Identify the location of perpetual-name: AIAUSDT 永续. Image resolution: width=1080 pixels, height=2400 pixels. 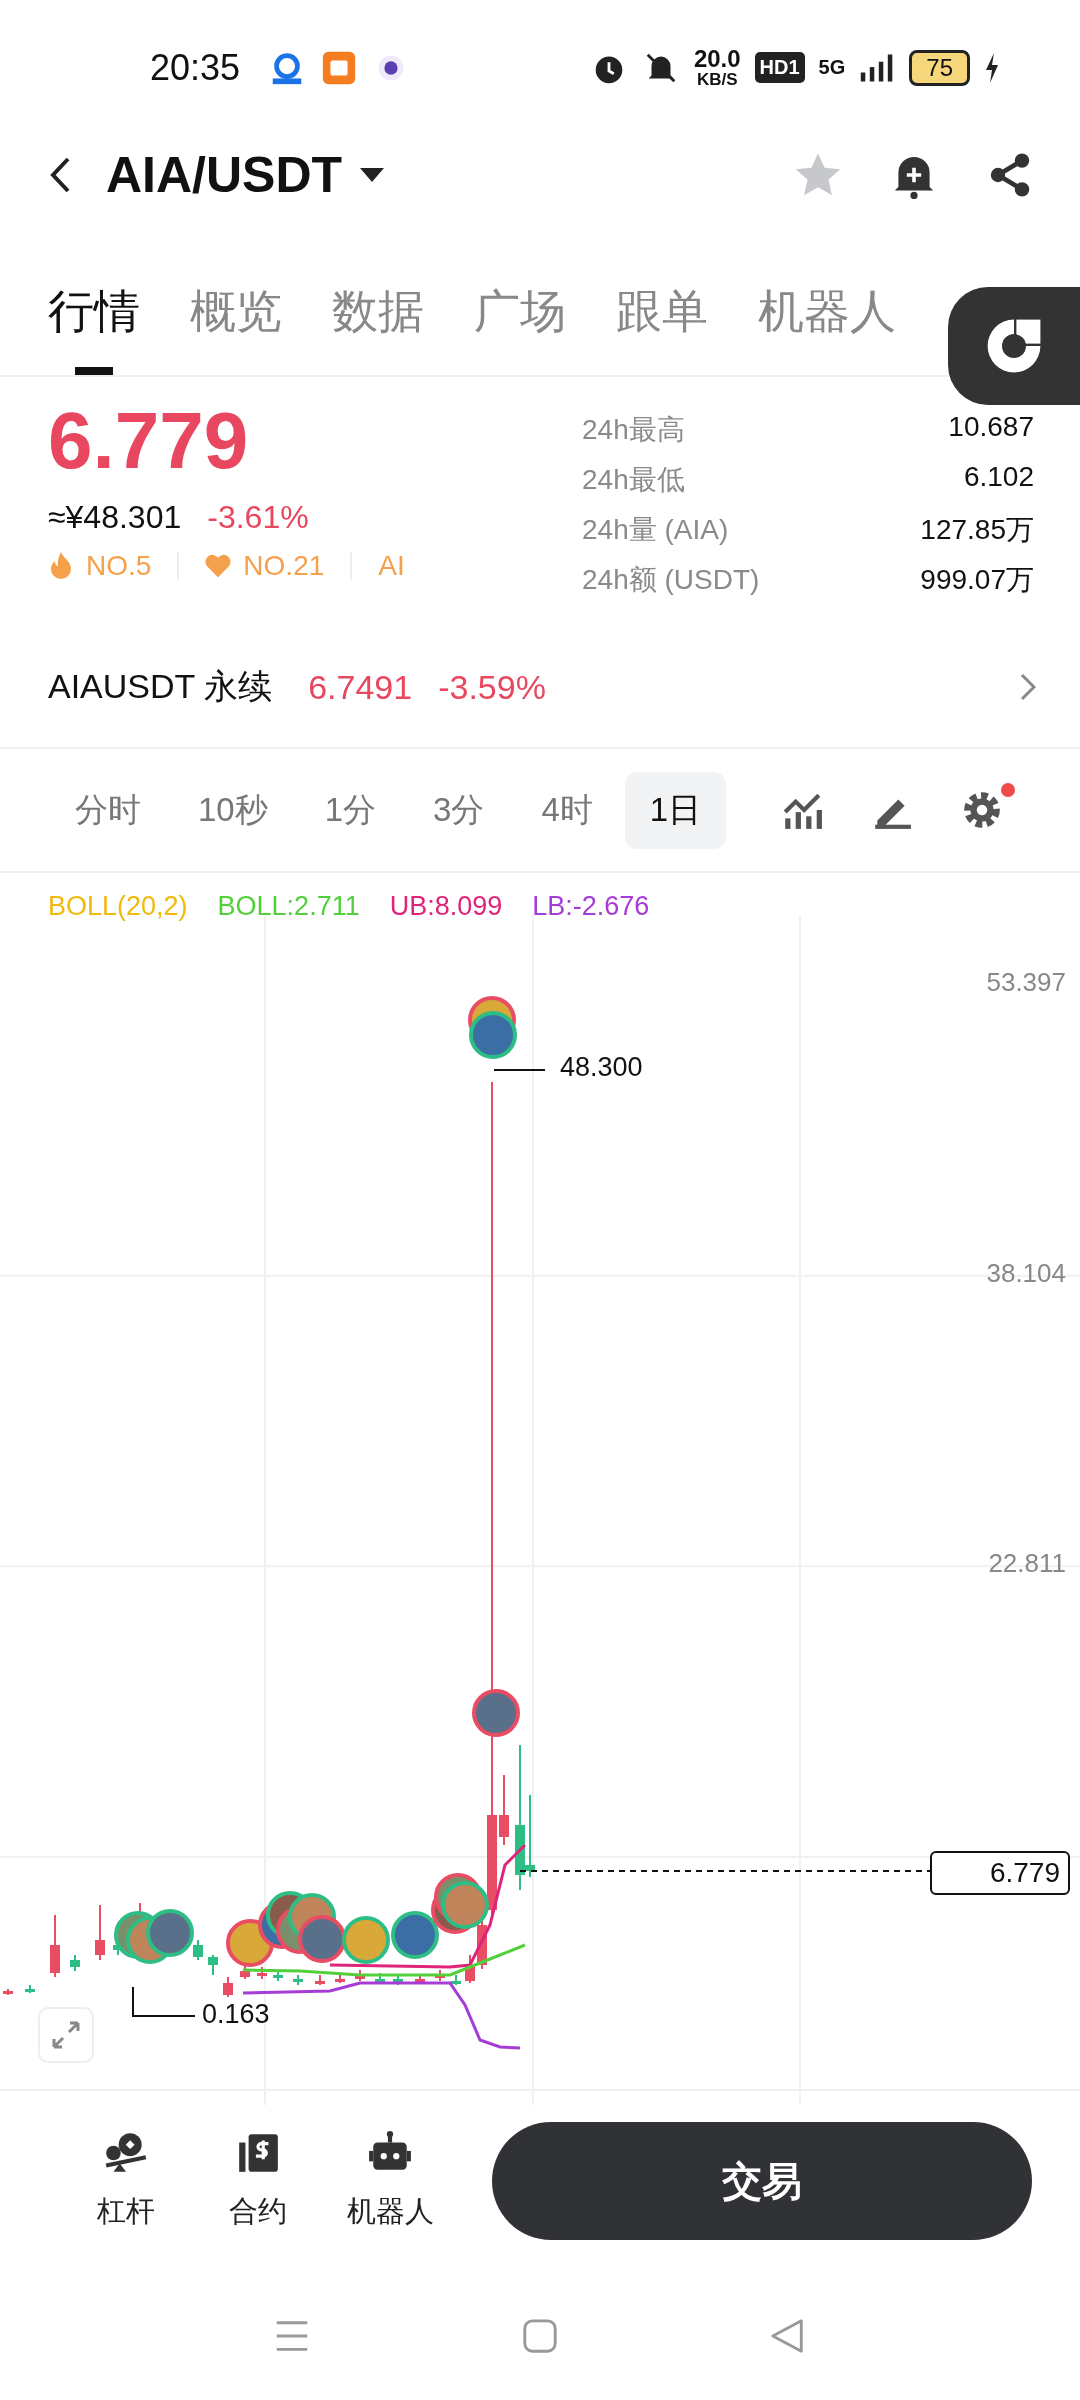
(160, 686).